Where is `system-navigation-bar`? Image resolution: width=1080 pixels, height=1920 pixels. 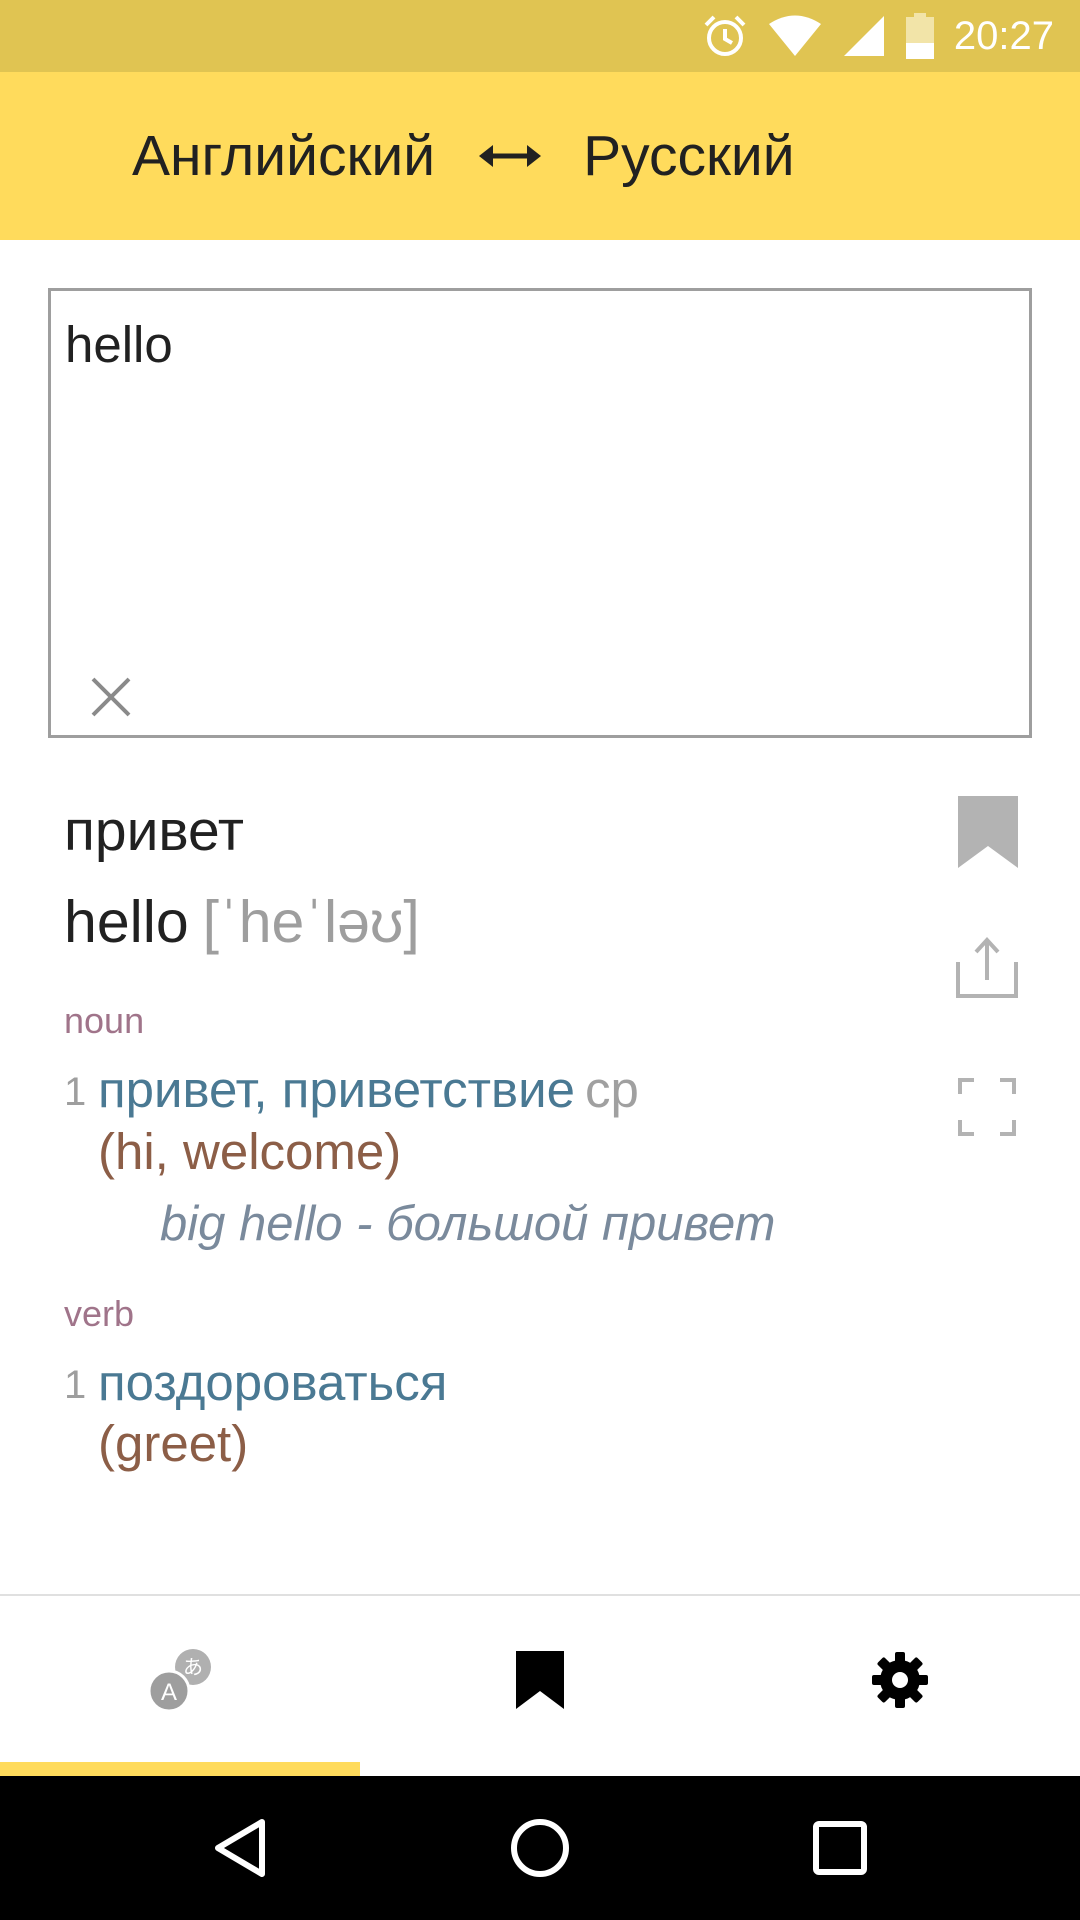
system-navigation-bar is located at coordinates (540, 1848).